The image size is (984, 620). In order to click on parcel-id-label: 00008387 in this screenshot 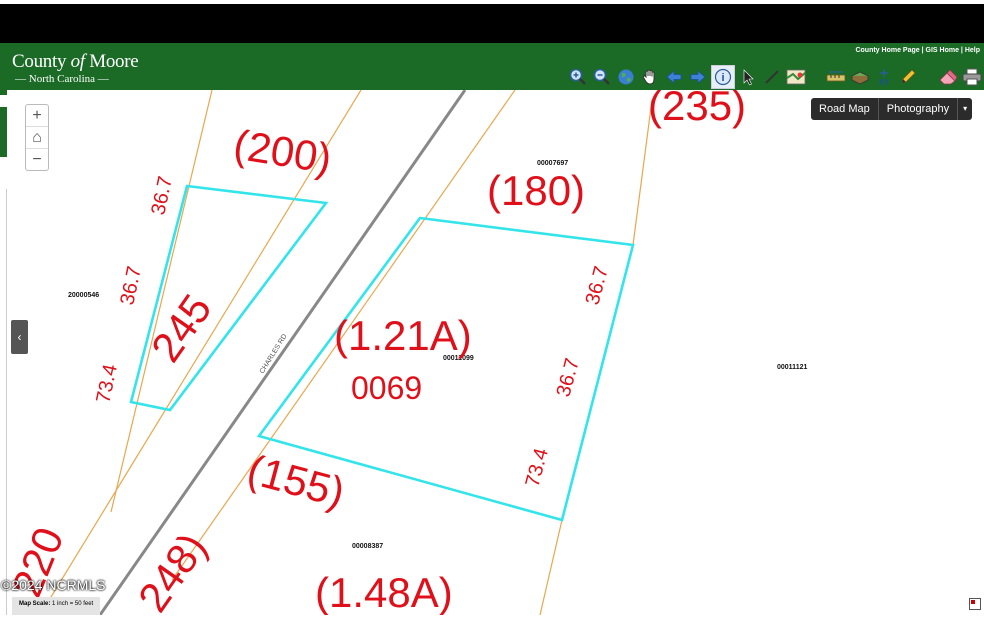, I will do `click(367, 546)`.